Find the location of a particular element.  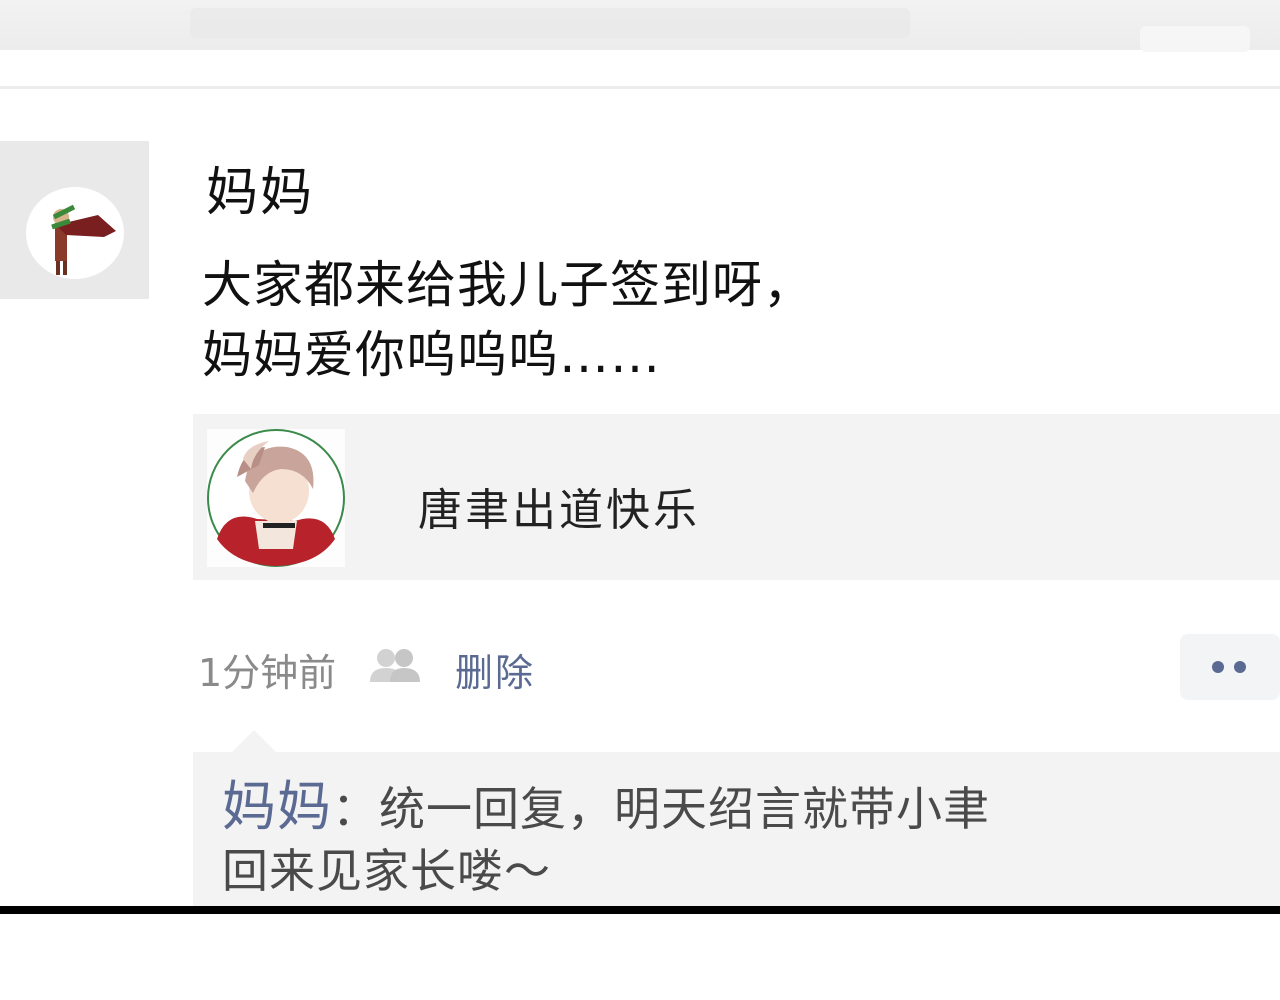

comment-author: 妈妈 is located at coordinates (277, 806).